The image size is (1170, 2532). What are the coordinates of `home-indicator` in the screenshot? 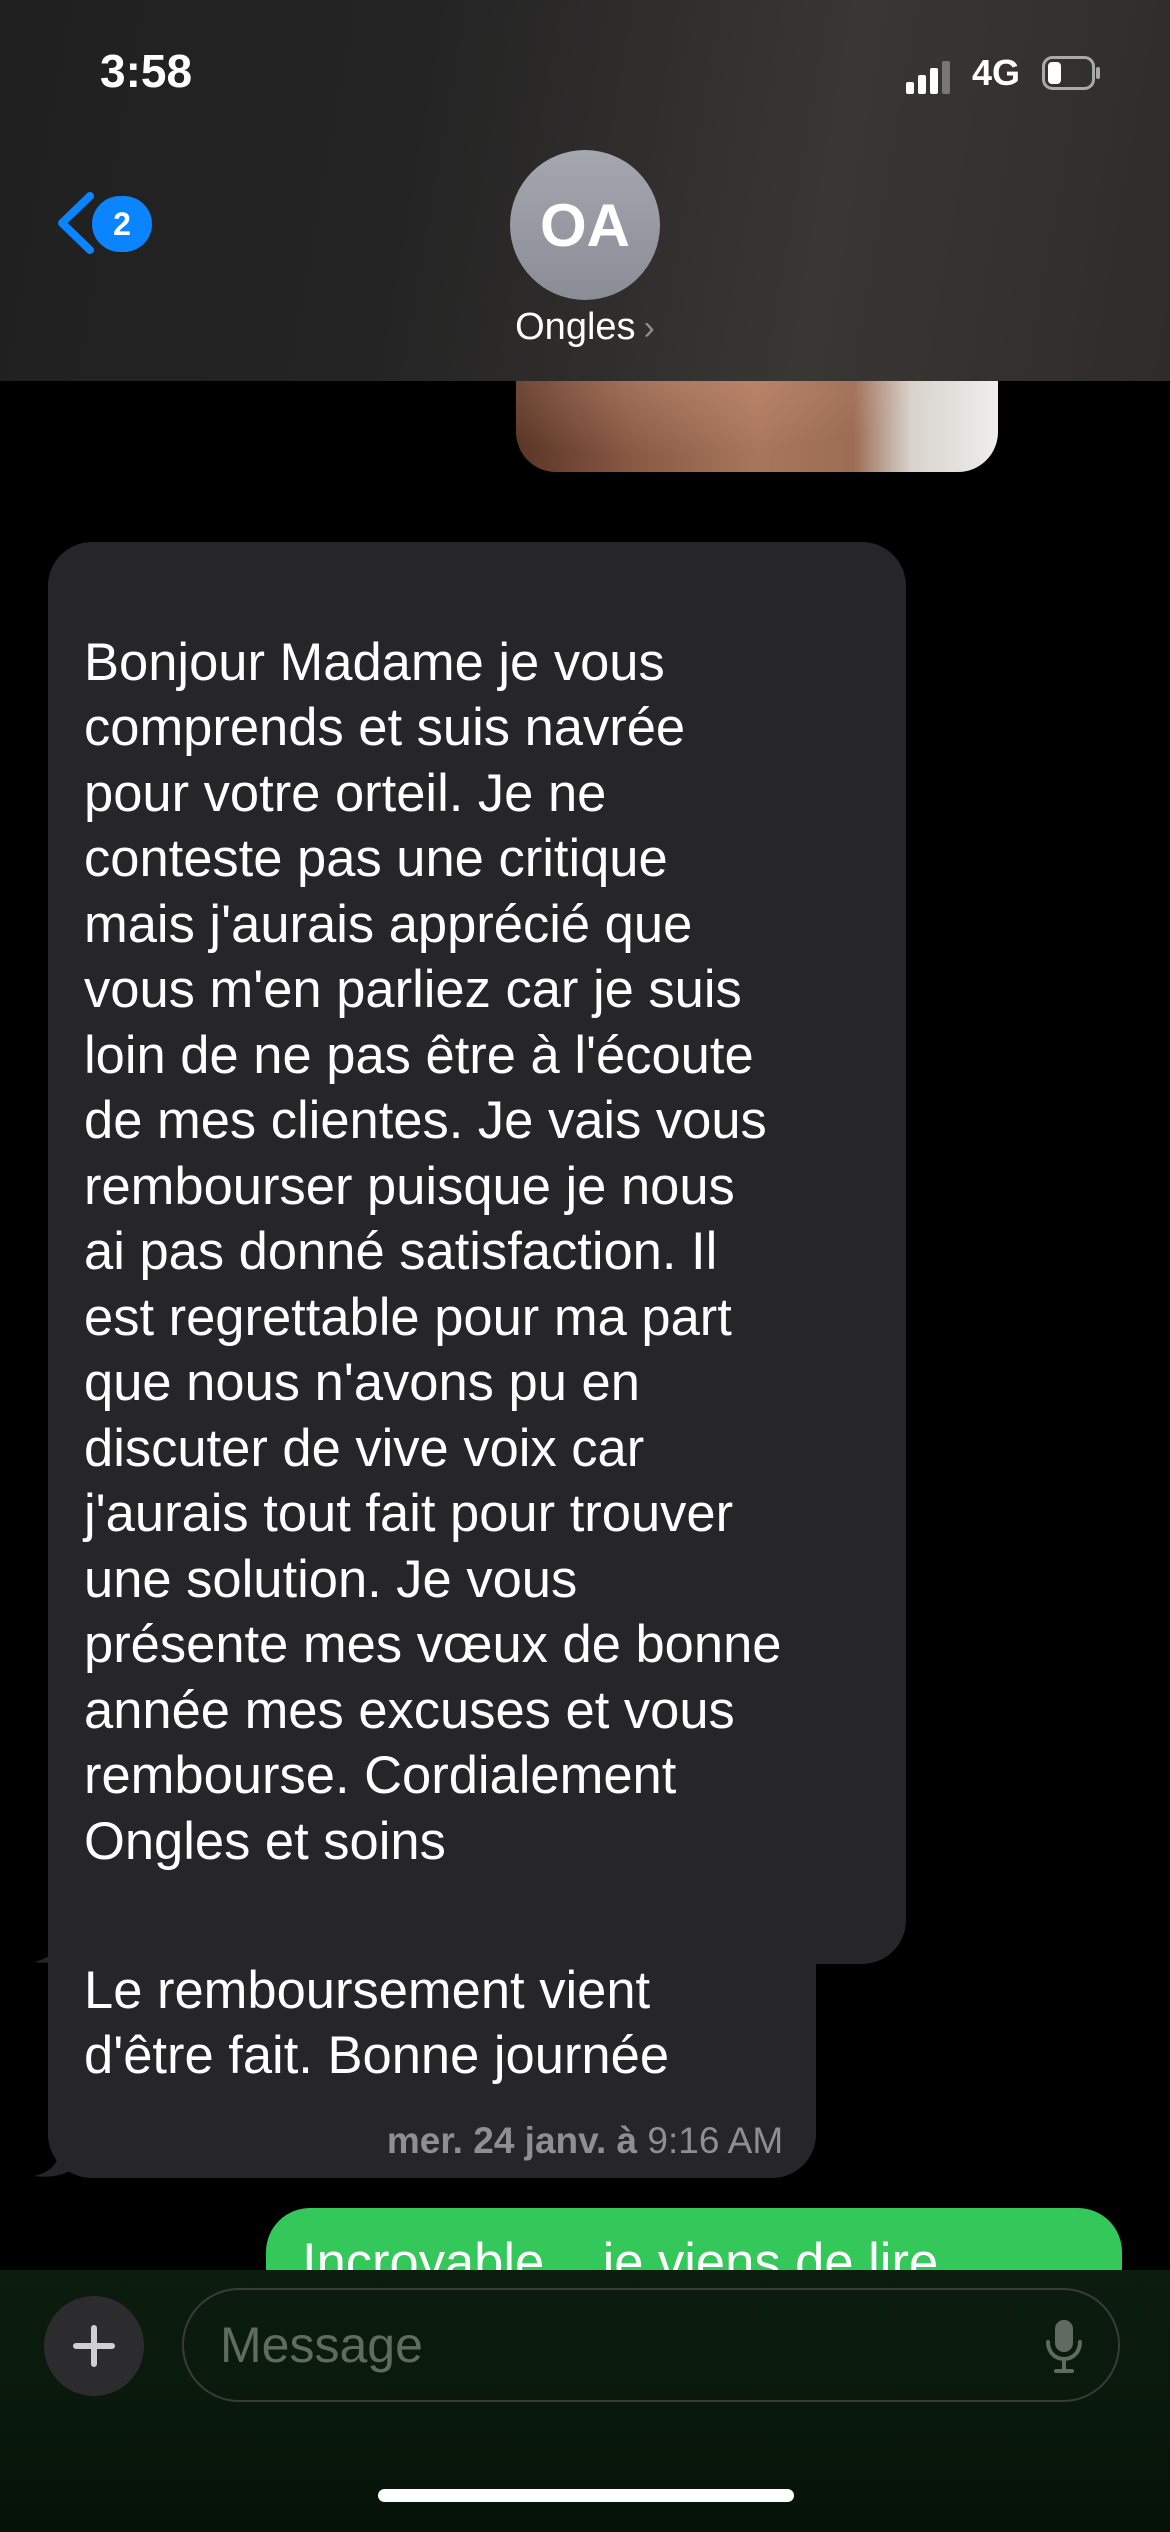 It's located at (586, 2495).